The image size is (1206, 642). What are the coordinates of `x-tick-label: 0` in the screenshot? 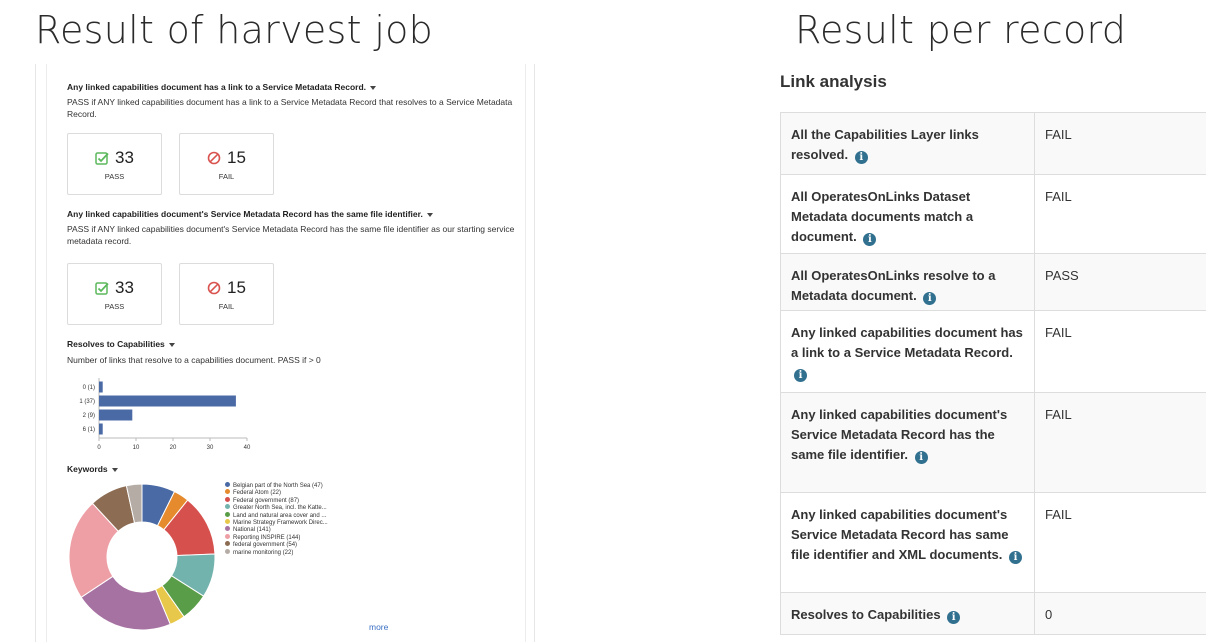 It's located at (99, 448).